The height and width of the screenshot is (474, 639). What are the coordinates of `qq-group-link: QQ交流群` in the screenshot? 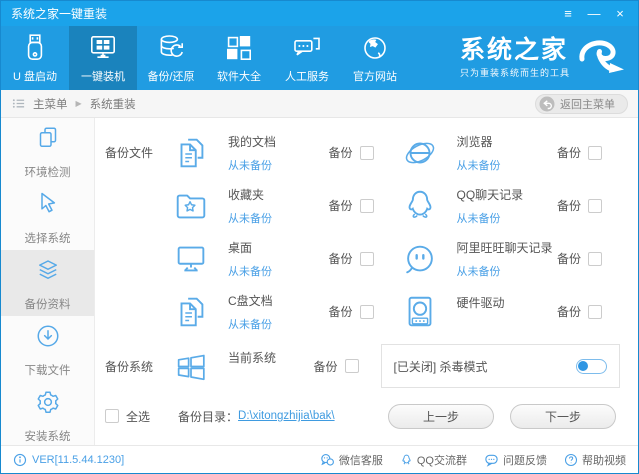 It's located at (433, 460).